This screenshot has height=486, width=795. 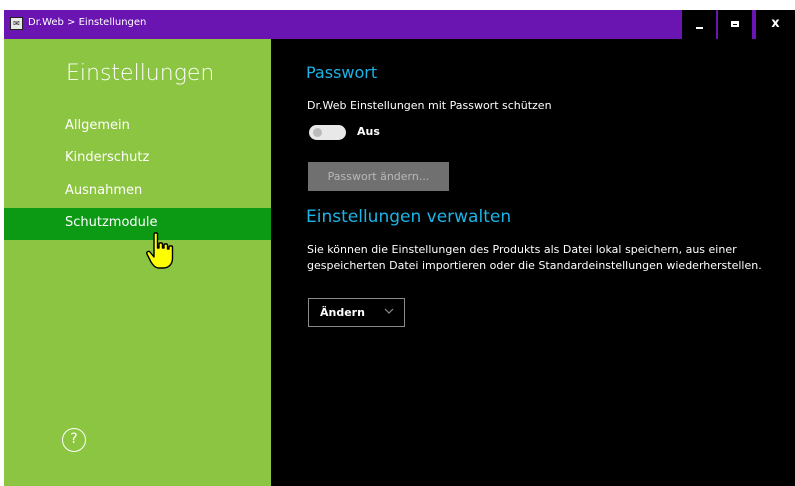 What do you see at coordinates (111, 222) in the screenshot?
I see `sidebar-item-label: Schutzmodule` at bounding box center [111, 222].